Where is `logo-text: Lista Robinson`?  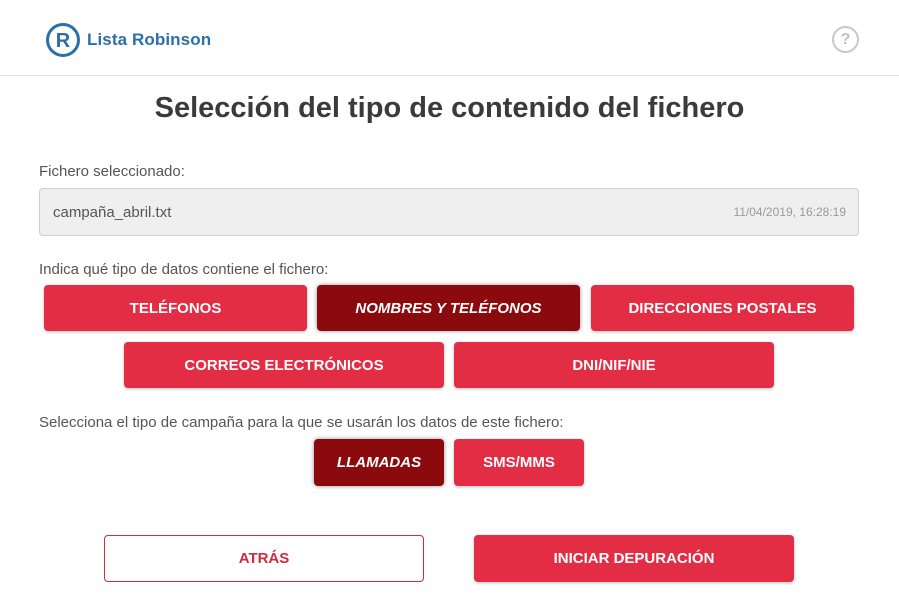
logo-text: Lista Robinson is located at coordinates (149, 39).